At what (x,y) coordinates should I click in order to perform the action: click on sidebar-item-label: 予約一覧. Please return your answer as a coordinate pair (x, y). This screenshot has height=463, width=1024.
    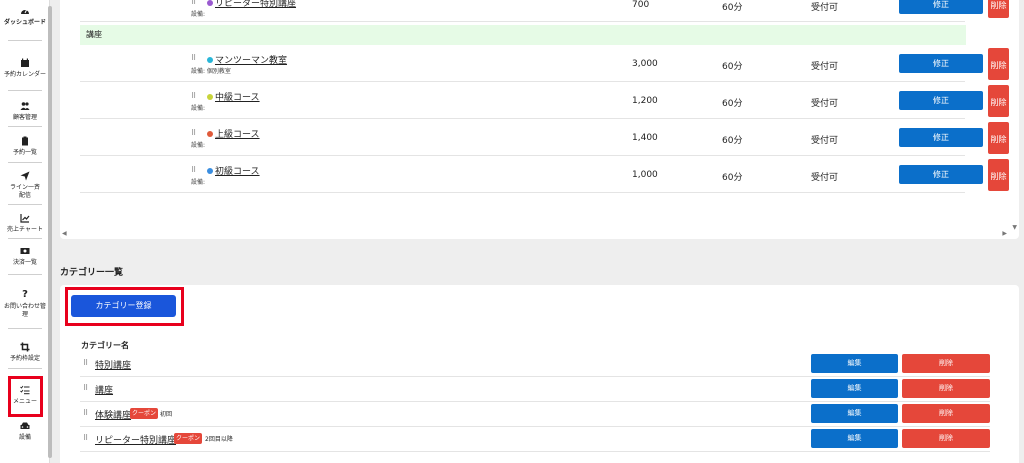
    Looking at the image, I should click on (24, 152).